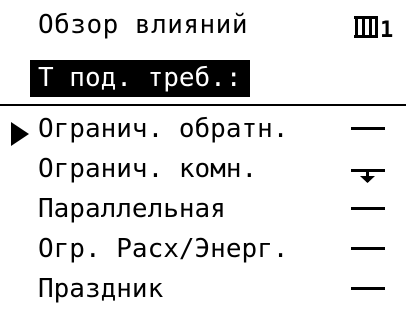 The height and width of the screenshot is (309, 406). What do you see at coordinates (20, 134) in the screenshot?
I see `selection-arrow-icon` at bounding box center [20, 134].